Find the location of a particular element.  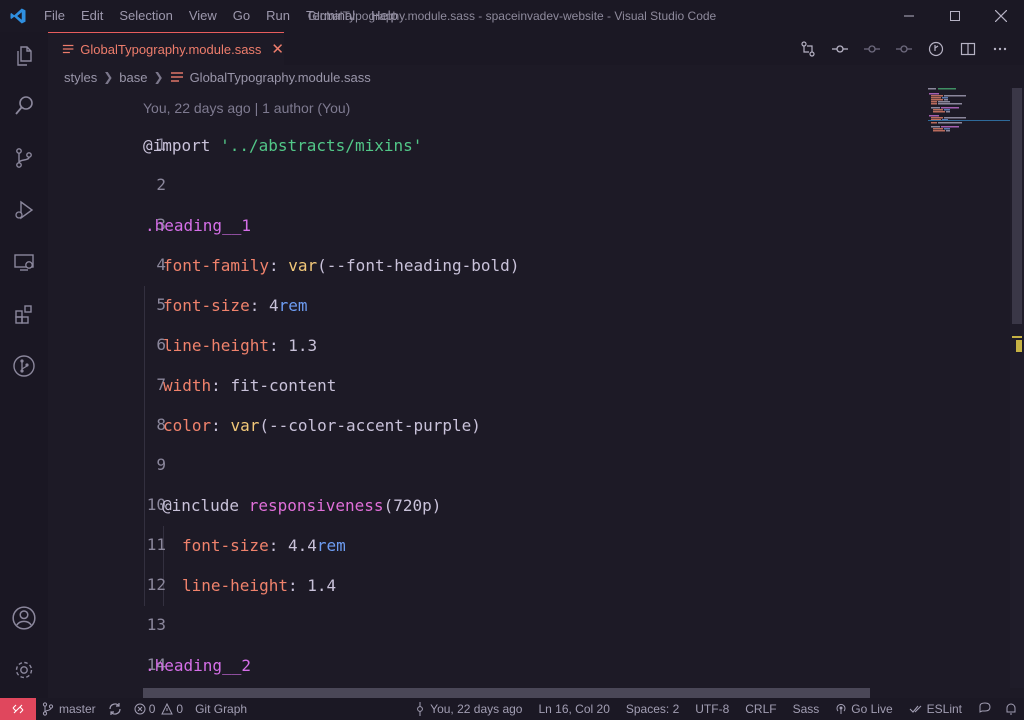

indentation-status: Spaces: 2 is located at coordinates (652, 709).